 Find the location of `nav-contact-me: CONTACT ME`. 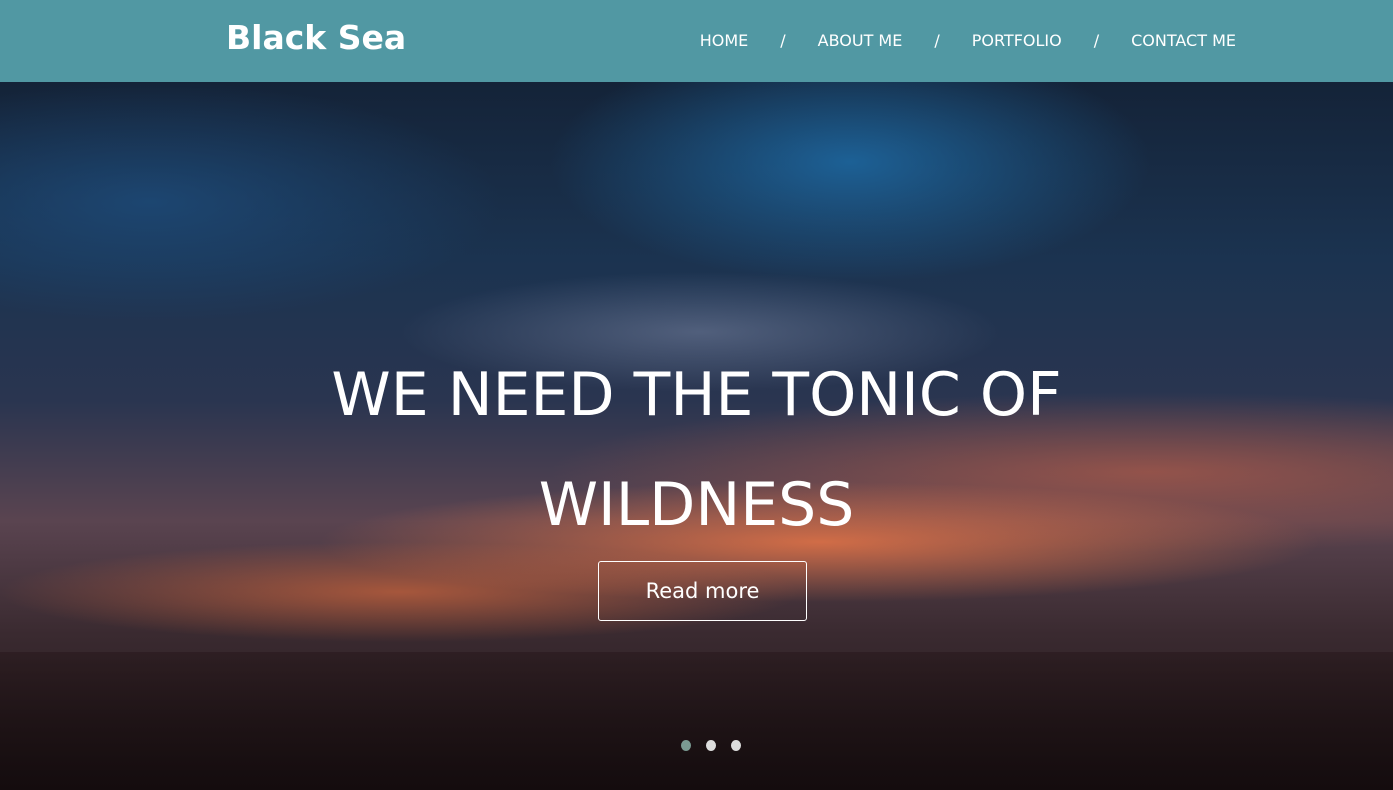

nav-contact-me: CONTACT ME is located at coordinates (1183, 40).